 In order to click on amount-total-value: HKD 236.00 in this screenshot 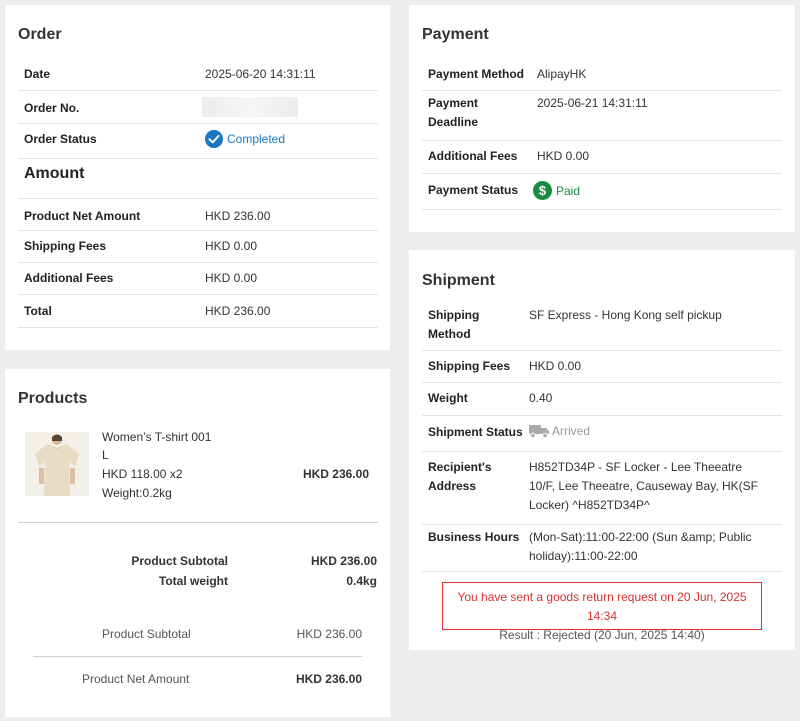, I will do `click(238, 311)`.